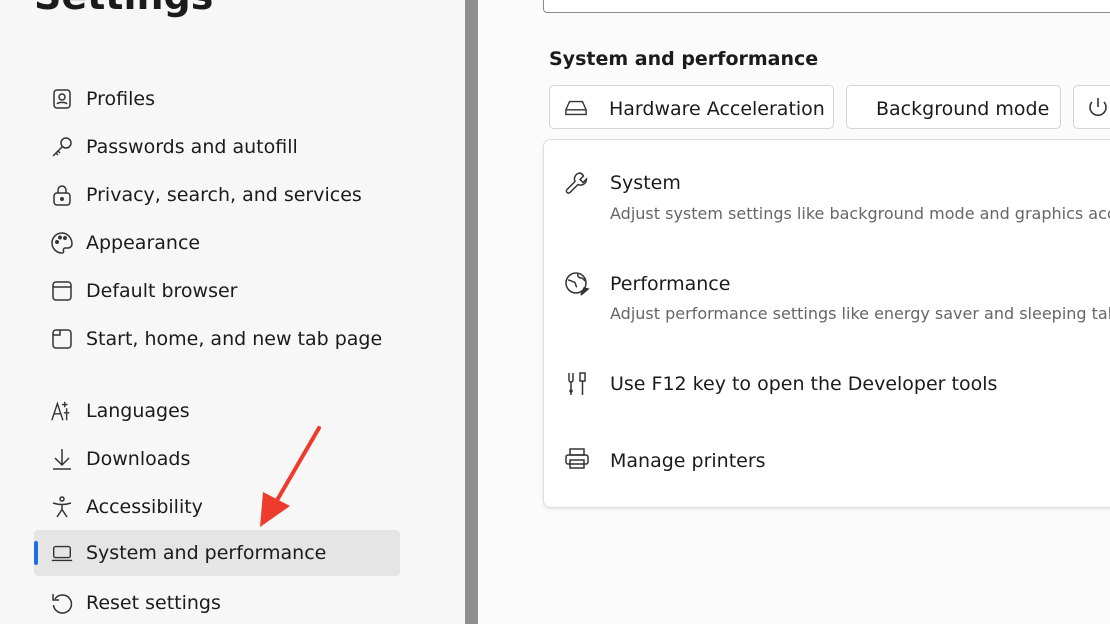 This screenshot has height=624, width=1110. What do you see at coordinates (123, 9) in the screenshot?
I see `page-title: Settings` at bounding box center [123, 9].